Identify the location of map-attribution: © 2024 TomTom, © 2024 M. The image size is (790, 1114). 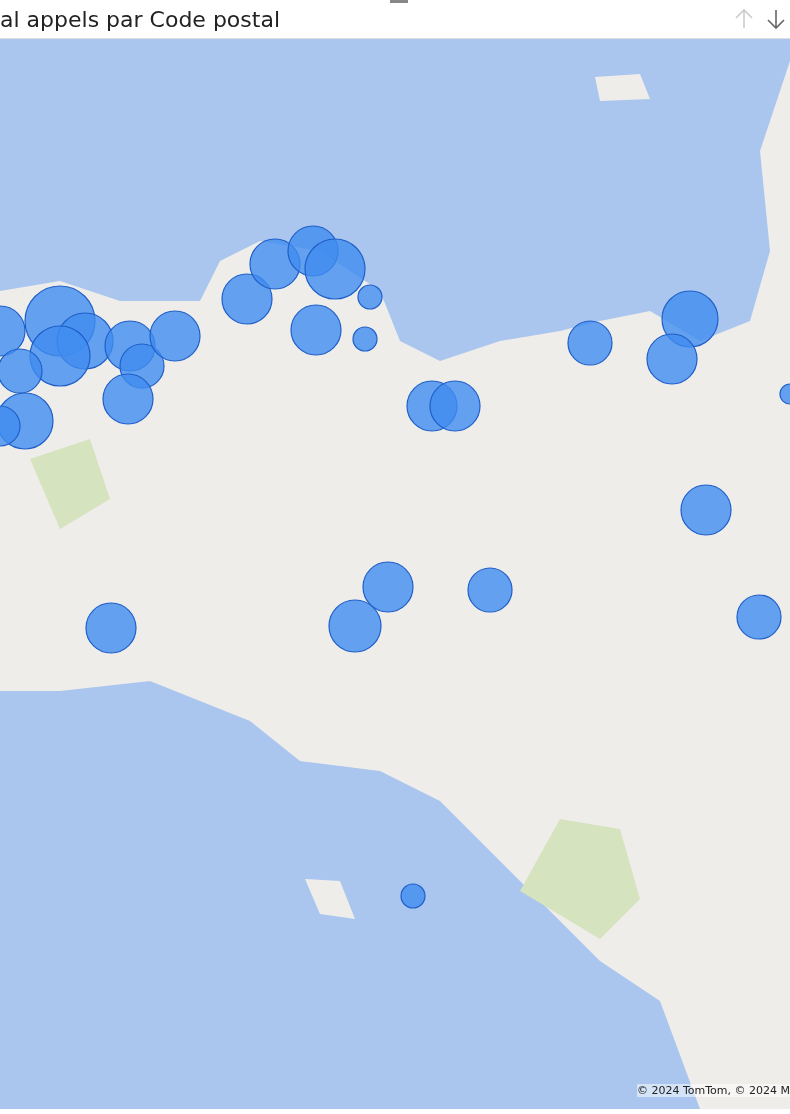
(713, 1090).